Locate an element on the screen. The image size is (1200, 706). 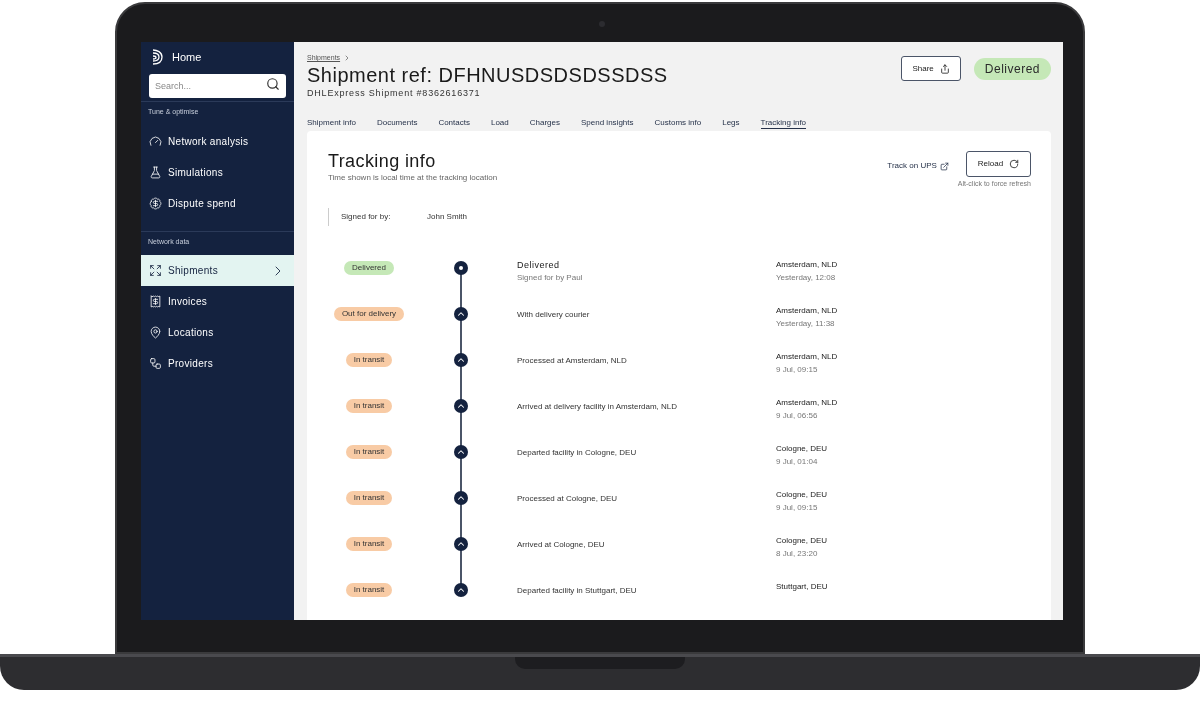
reload-button: Reload is located at coordinates (998, 164).